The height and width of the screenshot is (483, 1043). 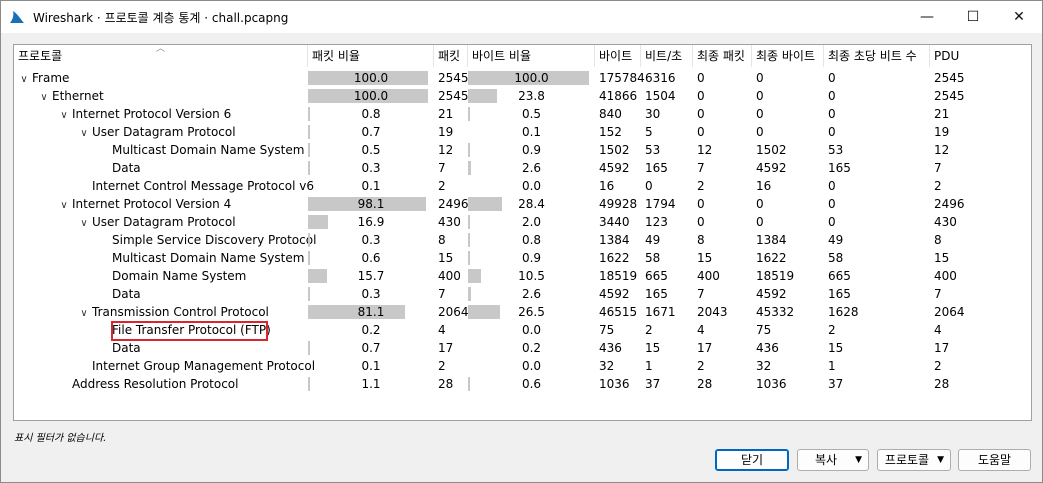 I want to click on bytes-cell: 41866, so click(x=618, y=96).